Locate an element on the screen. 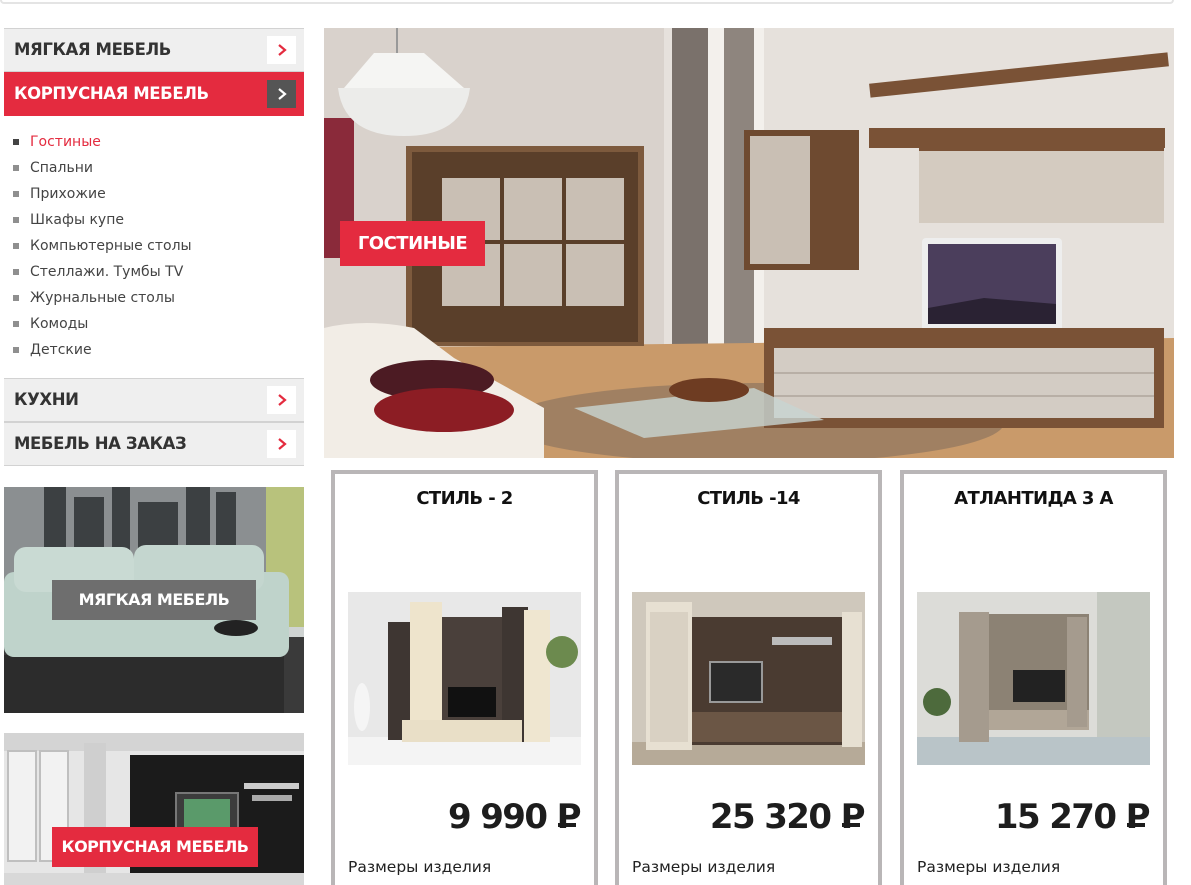 This screenshot has height=885, width=1191. subcategory-label: Детские is located at coordinates (61, 350).